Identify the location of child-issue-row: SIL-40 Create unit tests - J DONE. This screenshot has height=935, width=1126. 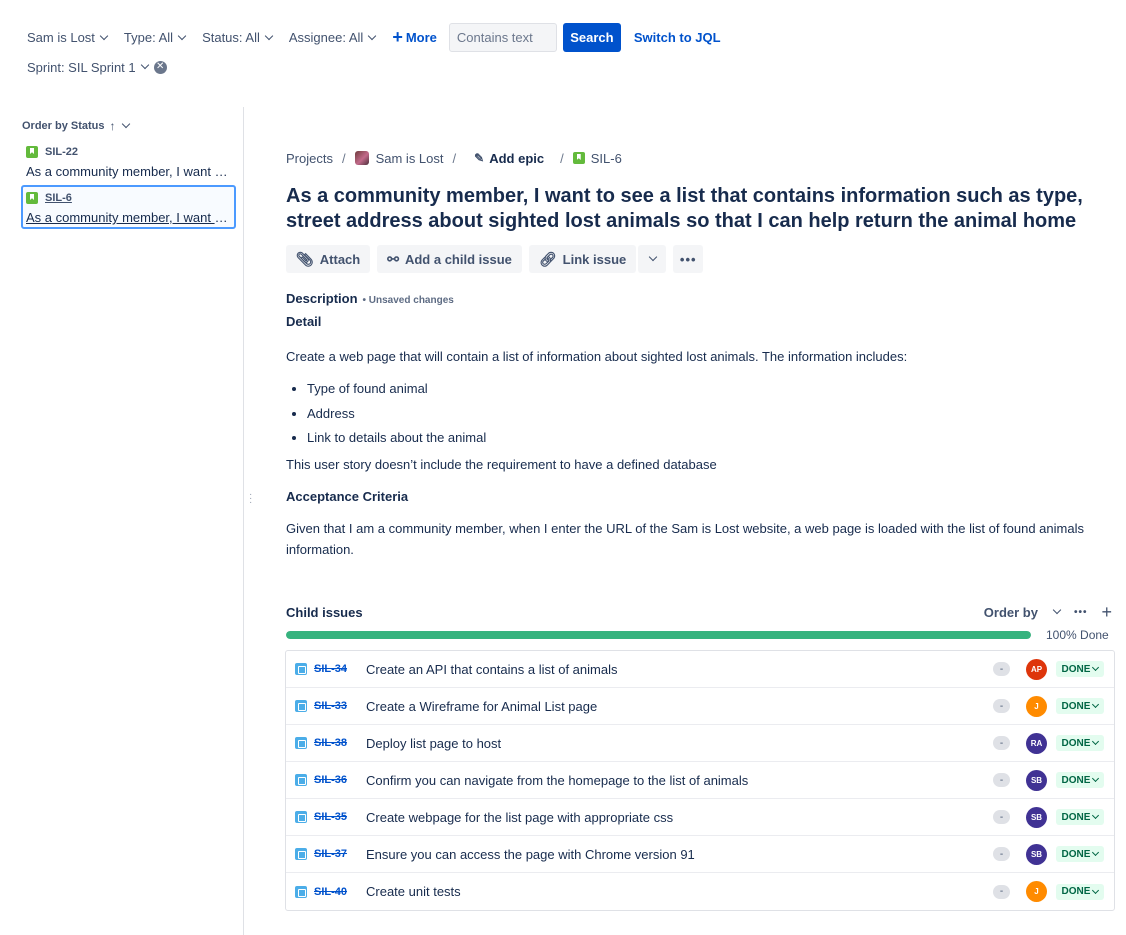
(700, 891).